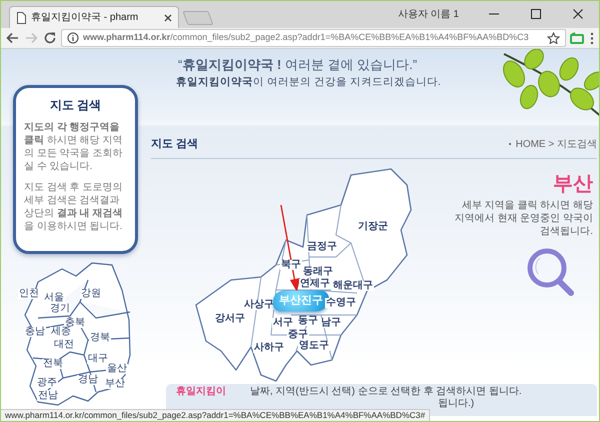 This screenshot has height=422, width=600. Describe the element at coordinates (308, 82) in the screenshot. I see `subtitle-text: 휴일지킴이약국이 여러분의 건강을 지켜드리겠습니다.` at that location.